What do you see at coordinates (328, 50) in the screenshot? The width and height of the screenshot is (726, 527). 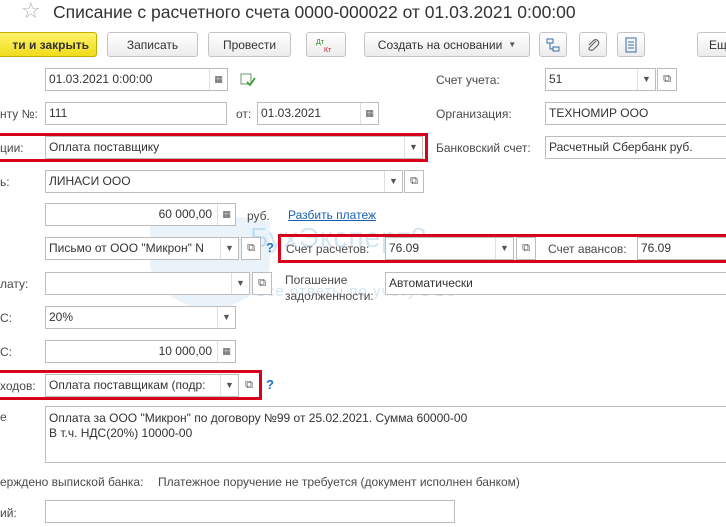 I see `svg-text: Кт` at bounding box center [328, 50].